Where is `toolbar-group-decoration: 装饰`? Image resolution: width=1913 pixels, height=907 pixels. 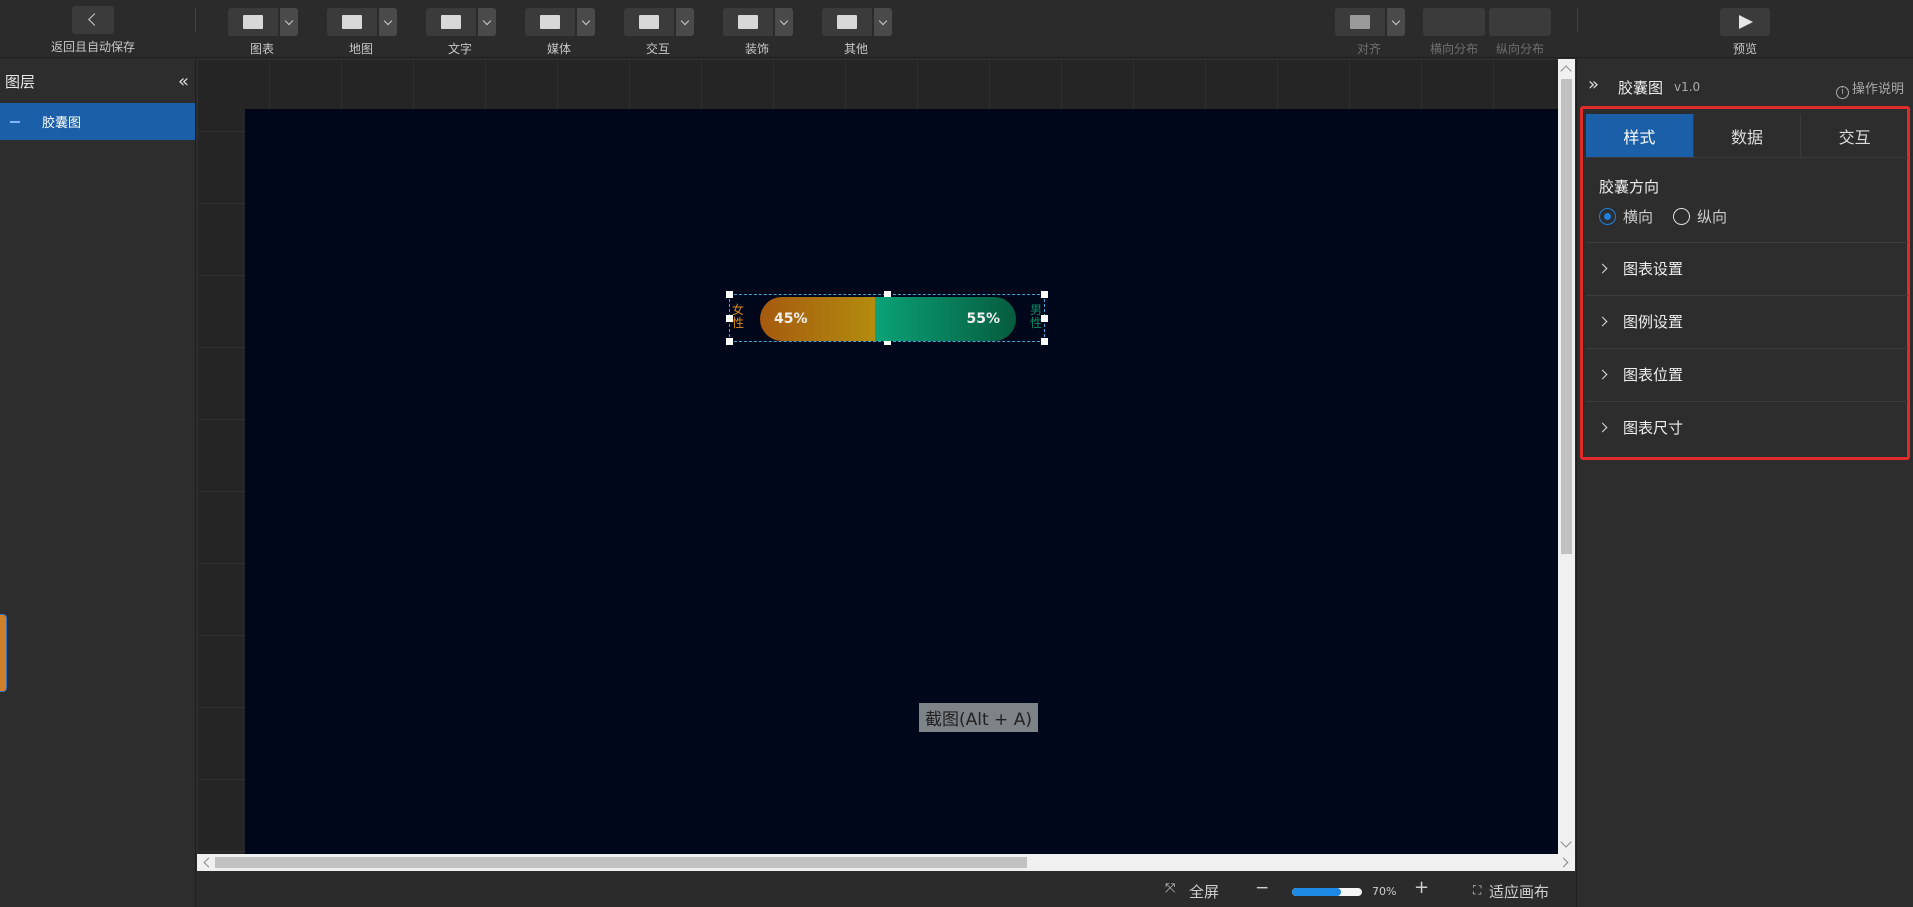 toolbar-group-decoration: 装饰 is located at coordinates (759, 33).